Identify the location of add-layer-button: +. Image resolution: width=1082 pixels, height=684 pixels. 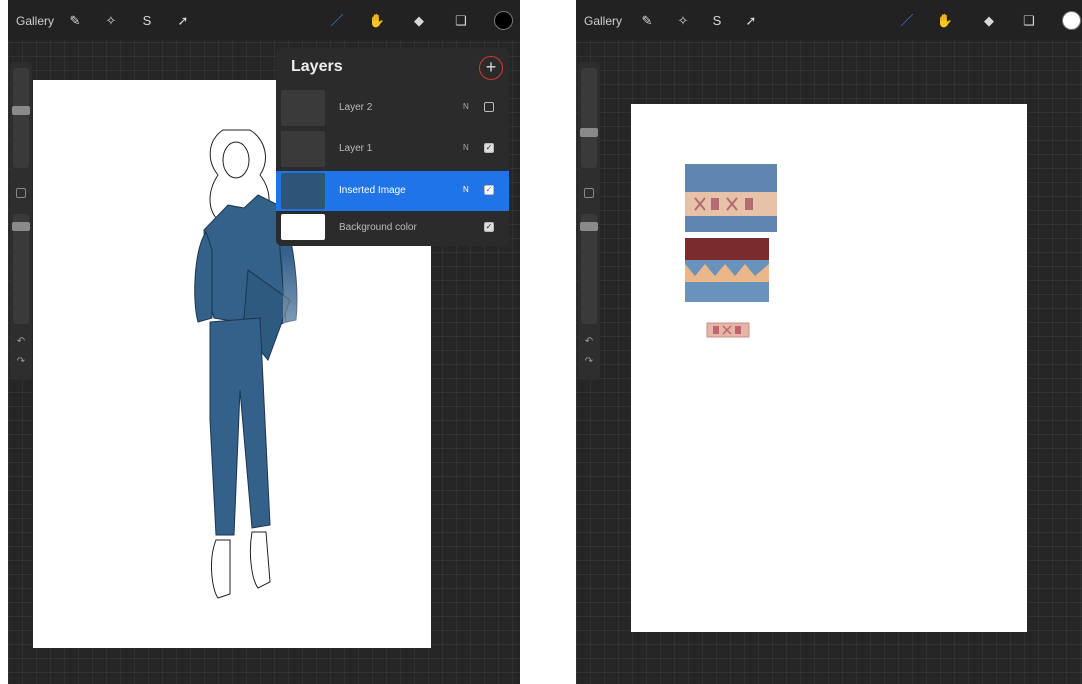
(491, 68).